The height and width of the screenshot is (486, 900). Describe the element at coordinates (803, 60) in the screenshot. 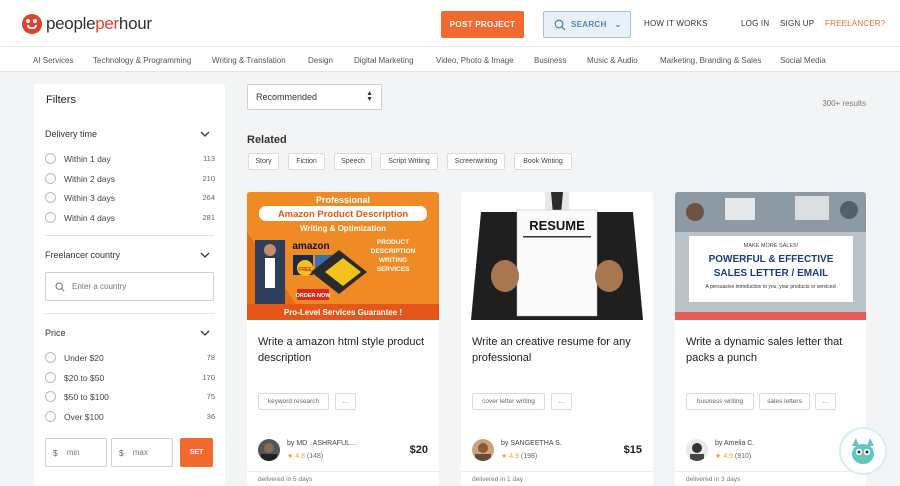

I see `category-social-media: Social Media` at that location.